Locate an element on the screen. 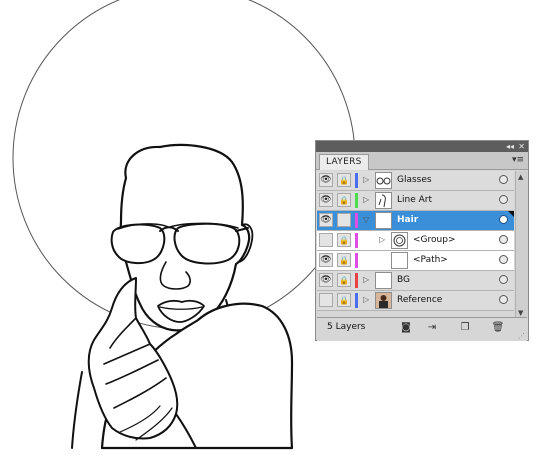  layer-row: 👁 🔒 ▷ BG is located at coordinates (415, 281).